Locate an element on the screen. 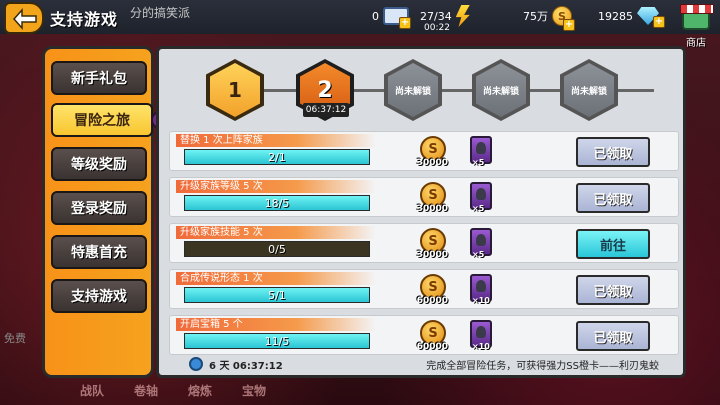 The image size is (720, 405). sidebar-item-label: 支持游戏 is located at coordinates (99, 297).